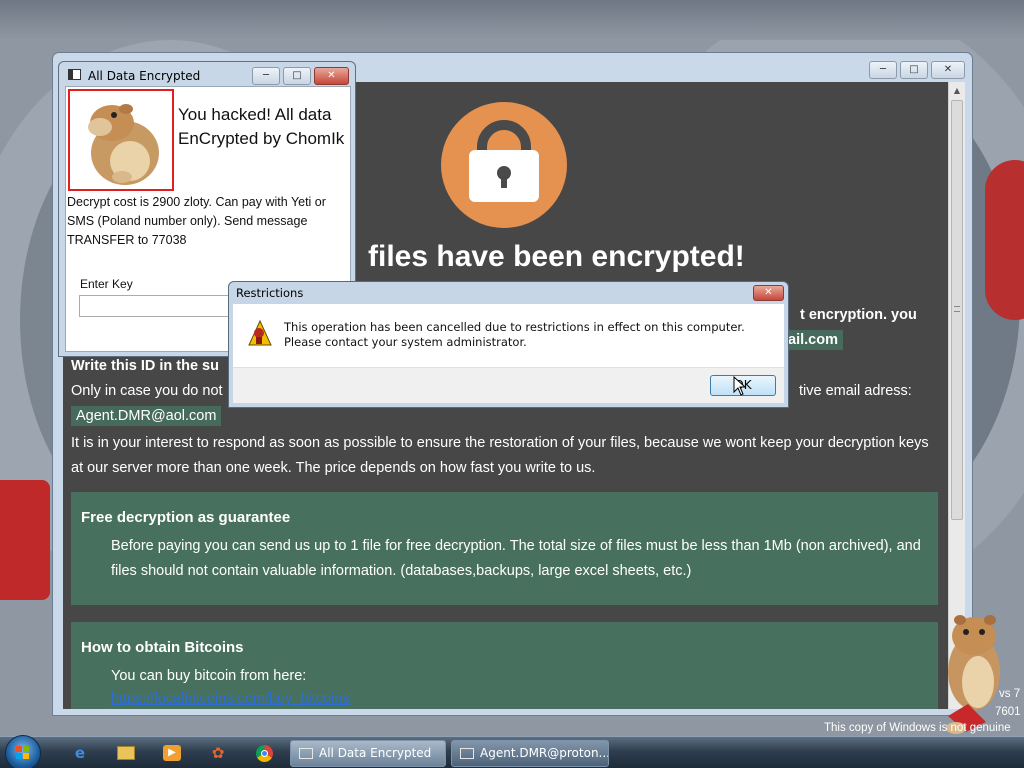  What do you see at coordinates (858, 315) in the screenshot?
I see `encryption-line: t encryption. you` at bounding box center [858, 315].